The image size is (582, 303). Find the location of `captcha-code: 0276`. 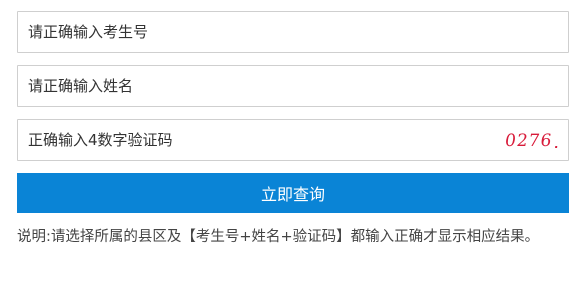

captcha-code: 0276 is located at coordinates (529, 141).